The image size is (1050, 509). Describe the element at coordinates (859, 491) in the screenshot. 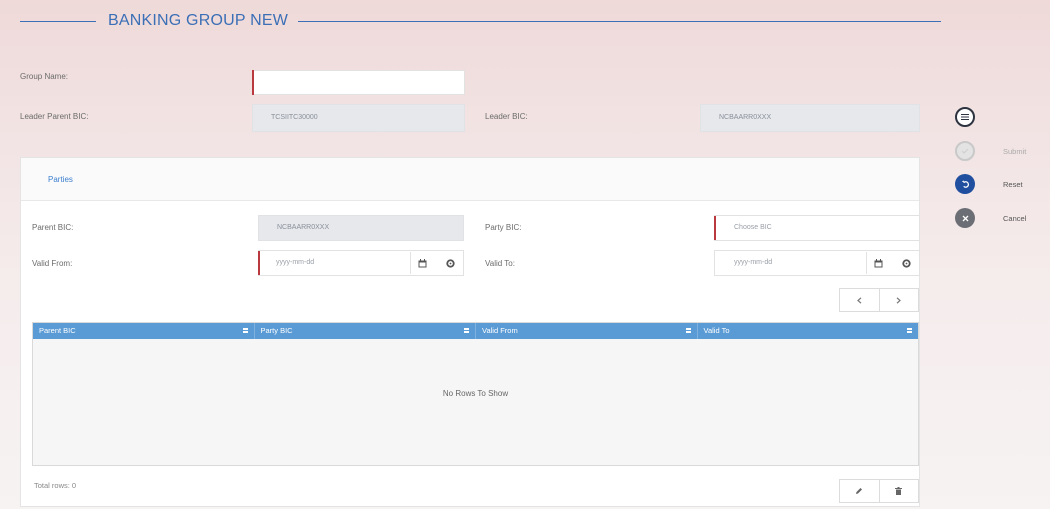

I see `pencil-icon` at that location.